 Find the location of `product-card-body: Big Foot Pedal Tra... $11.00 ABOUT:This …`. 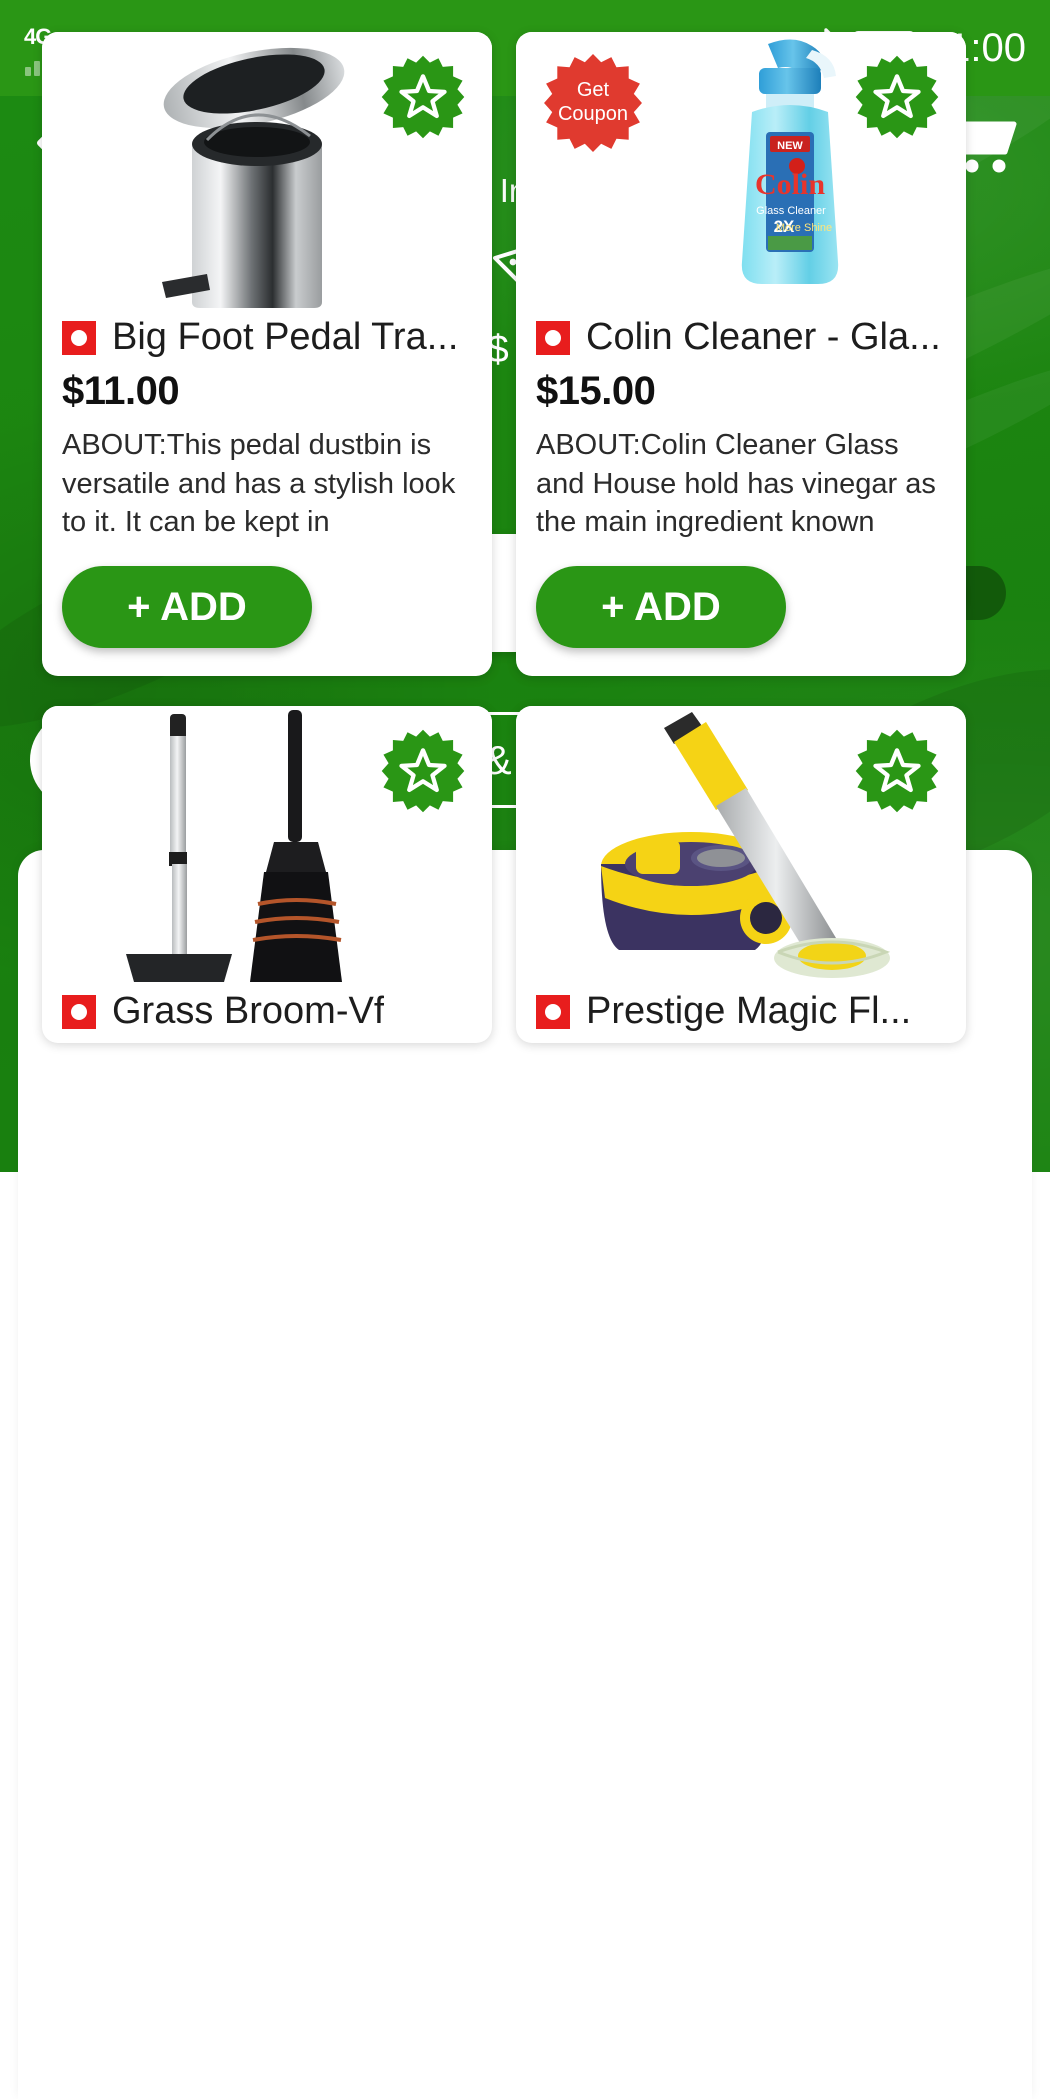

product-card-body: Big Foot Pedal Tra... $11.00 ABOUT:This … is located at coordinates (267, 478).